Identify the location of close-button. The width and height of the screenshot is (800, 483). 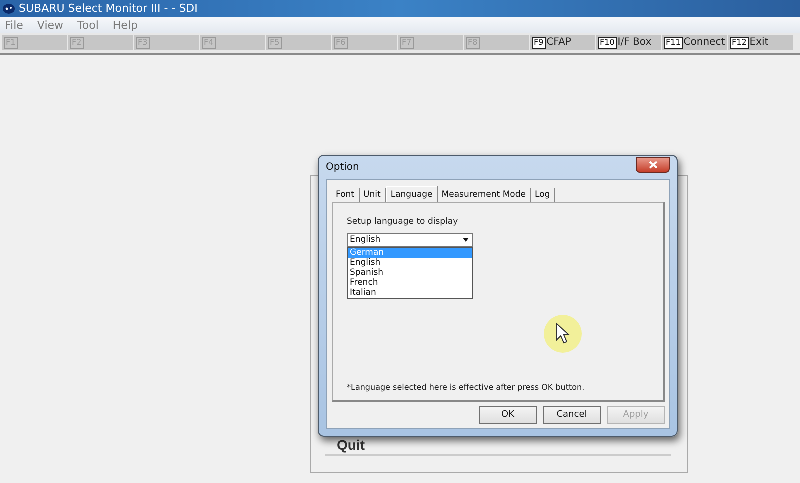
(653, 165).